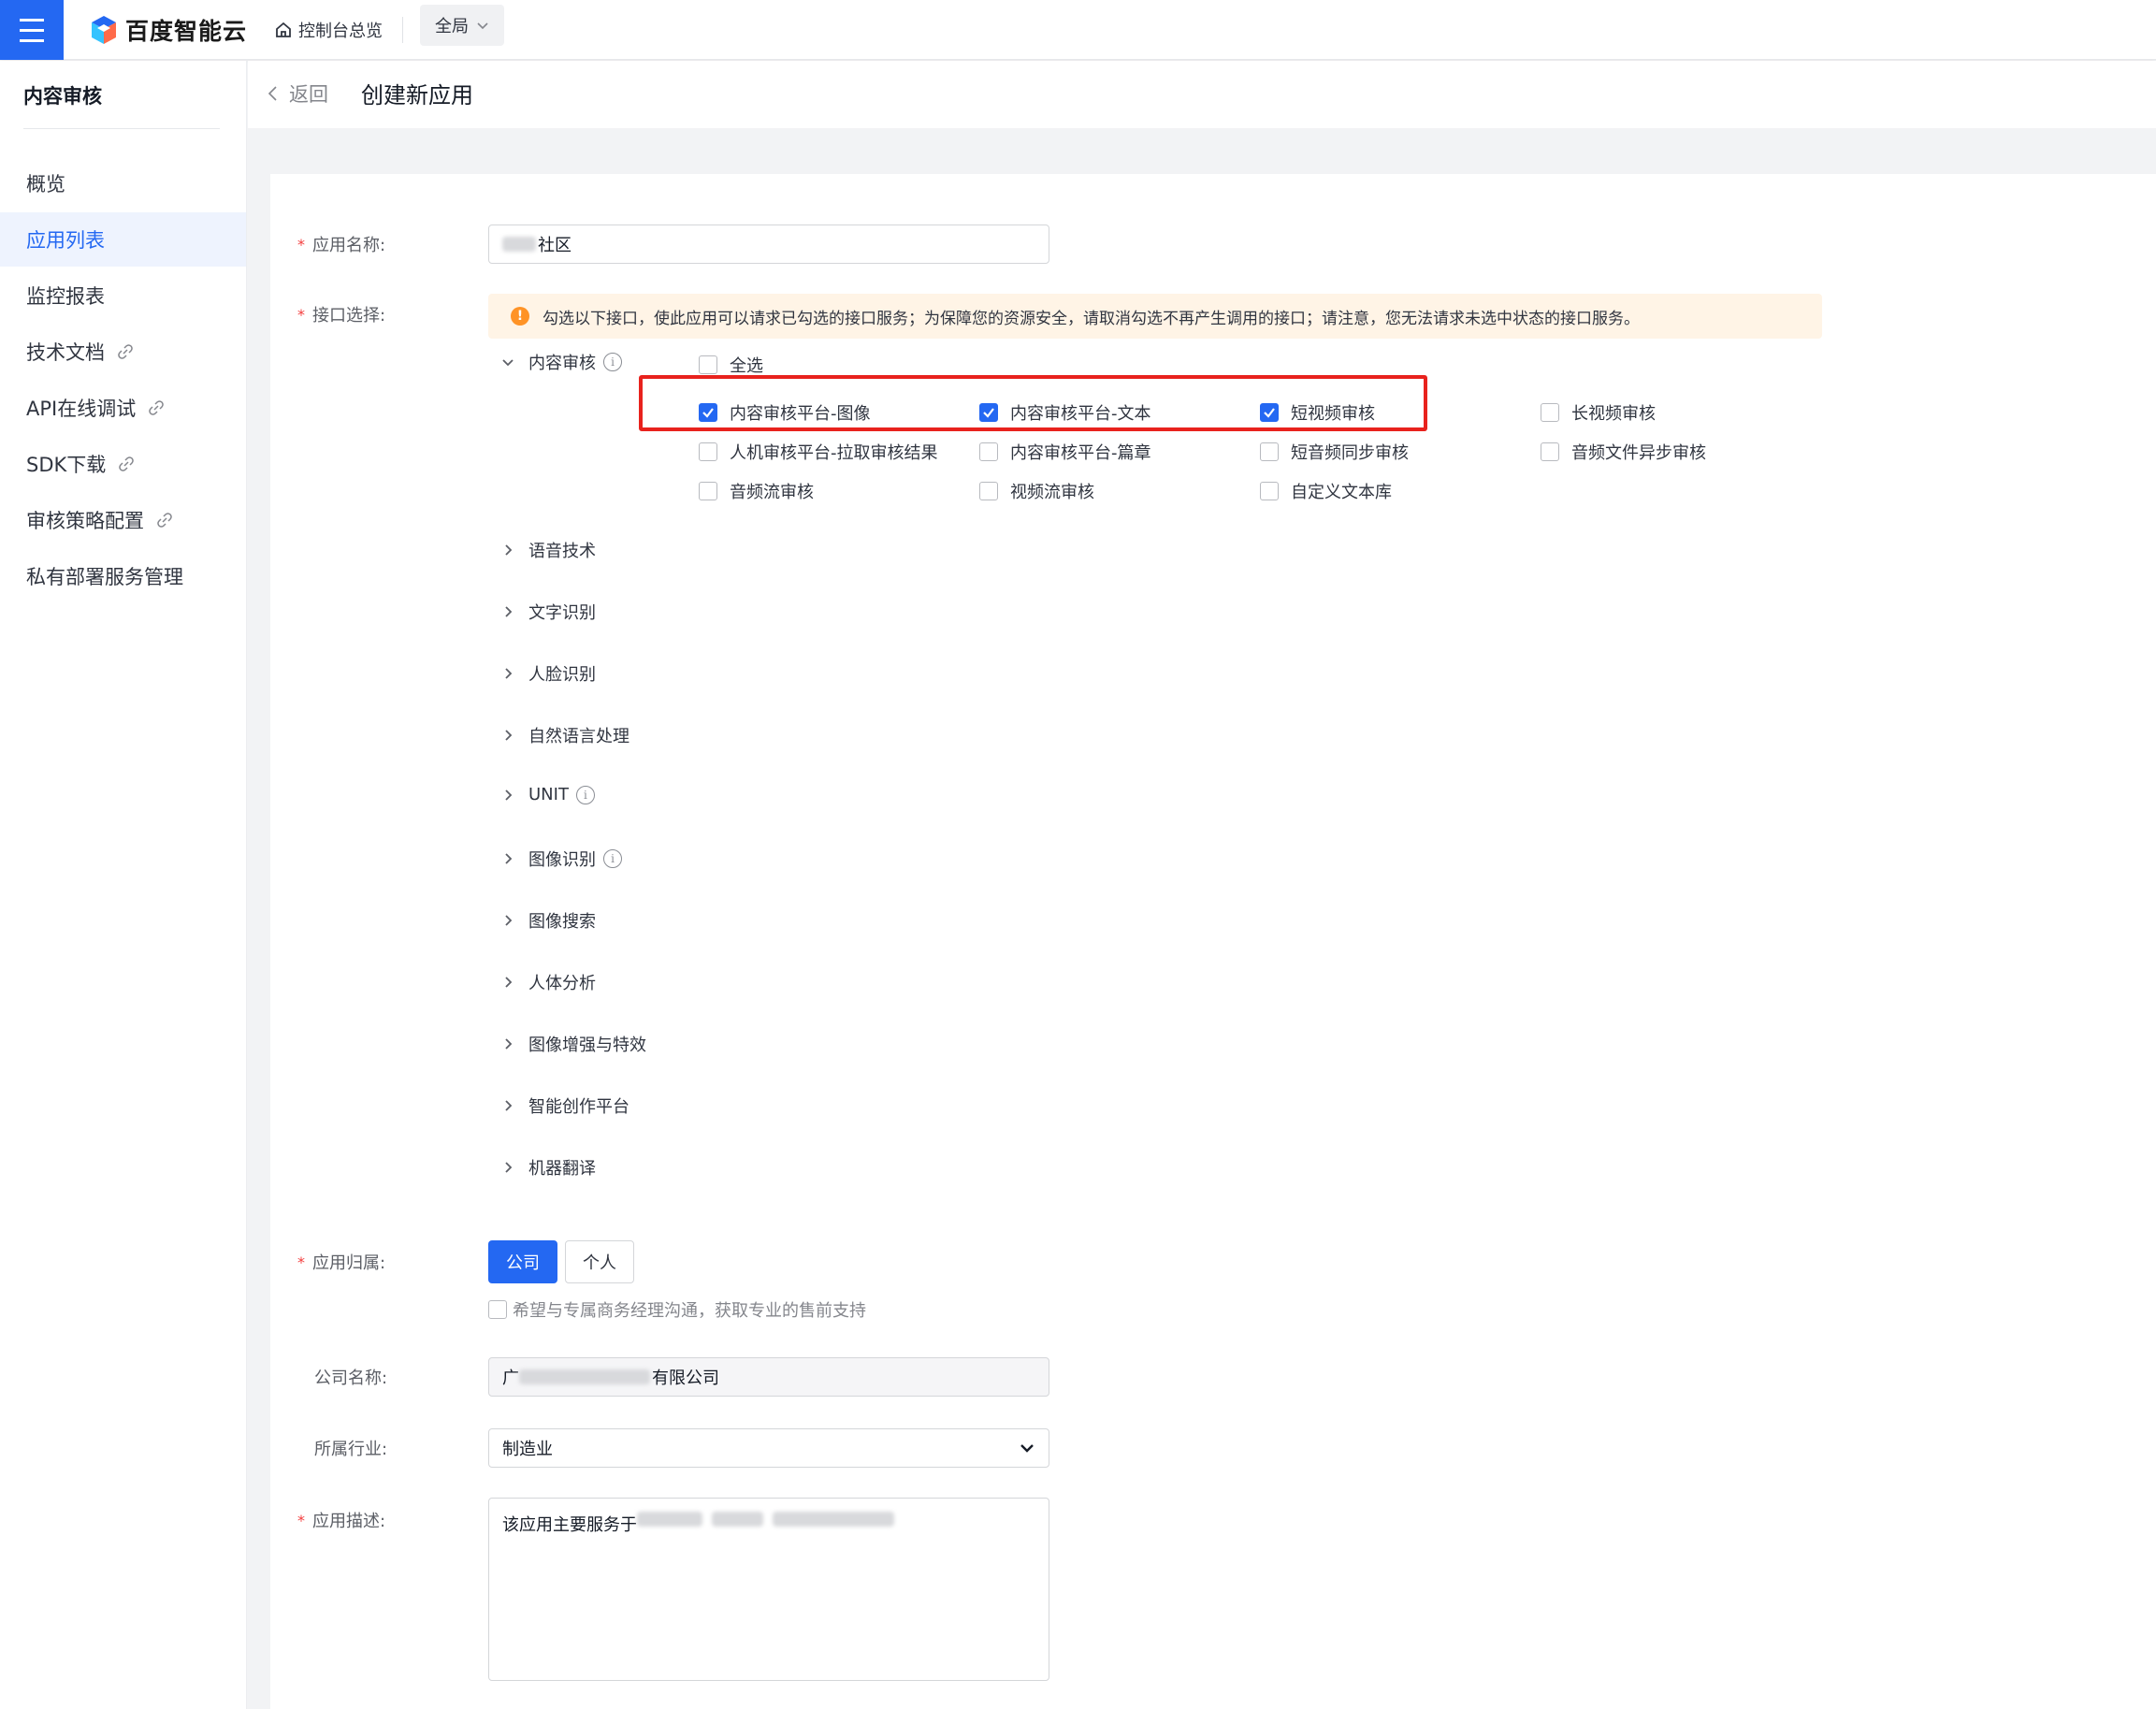 This screenshot has height=1709, width=2156. I want to click on group-face: 人脸识别, so click(547, 673).